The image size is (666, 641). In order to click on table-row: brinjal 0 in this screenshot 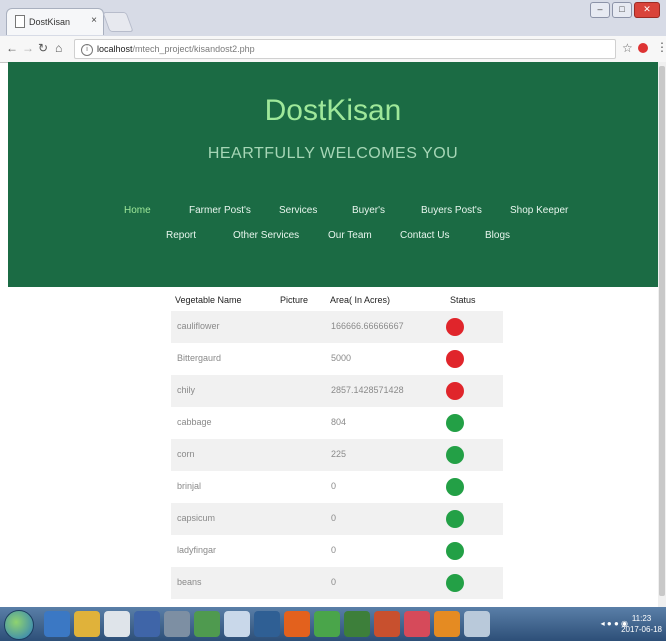, I will do `click(337, 487)`.